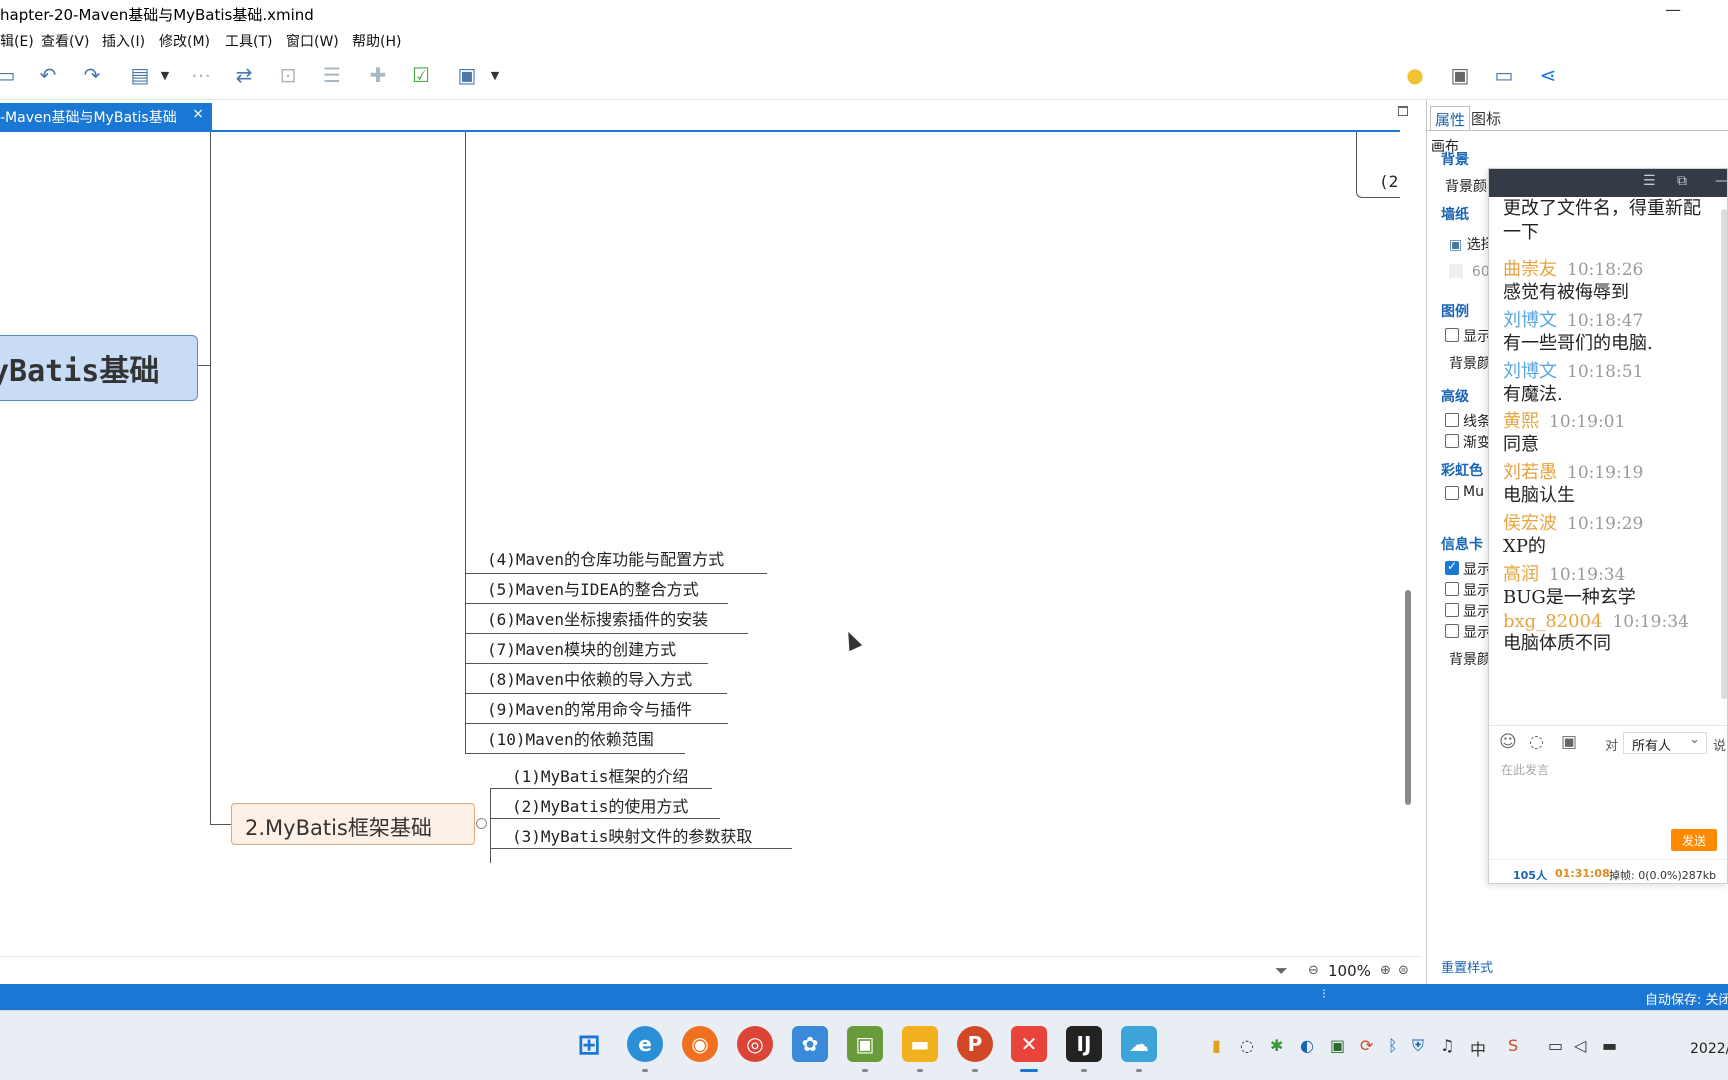 The height and width of the screenshot is (1080, 1728). Describe the element at coordinates (1673, 9) in the screenshot. I see `minimize-button: —` at that location.